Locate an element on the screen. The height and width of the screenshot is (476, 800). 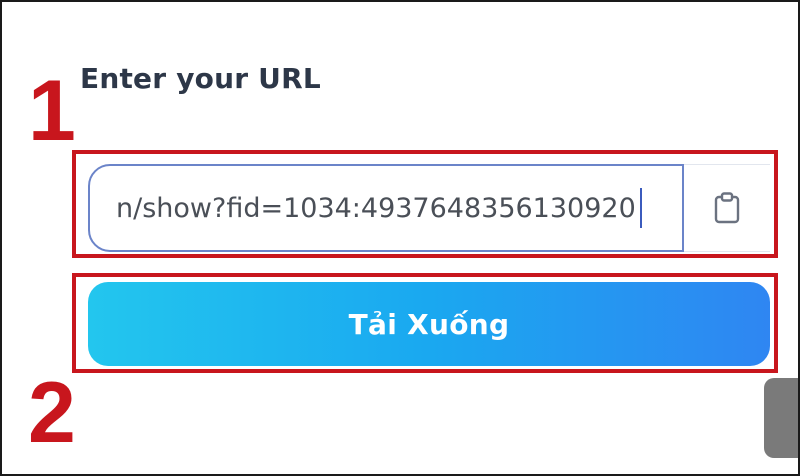
paste-button is located at coordinates (727, 208).